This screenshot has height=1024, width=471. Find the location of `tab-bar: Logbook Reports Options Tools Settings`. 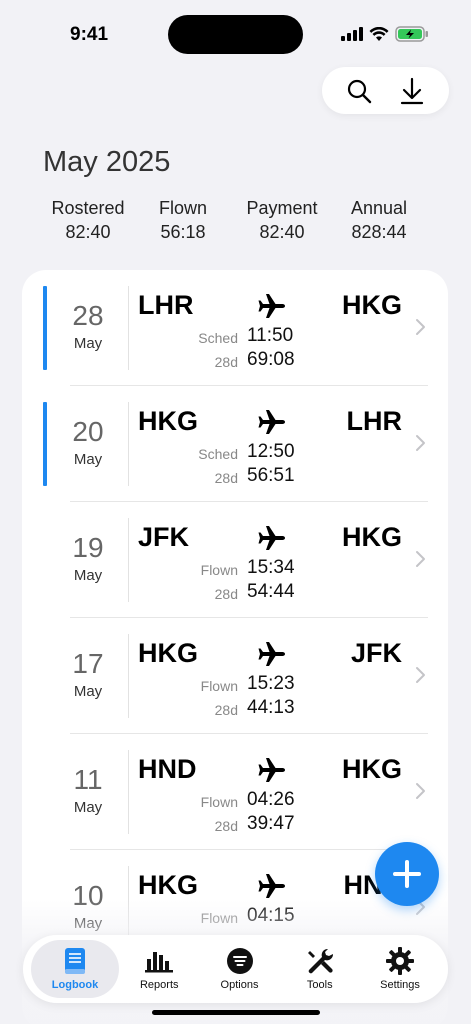

tab-bar: Logbook Reports Options Tools Settings is located at coordinates (235, 969).